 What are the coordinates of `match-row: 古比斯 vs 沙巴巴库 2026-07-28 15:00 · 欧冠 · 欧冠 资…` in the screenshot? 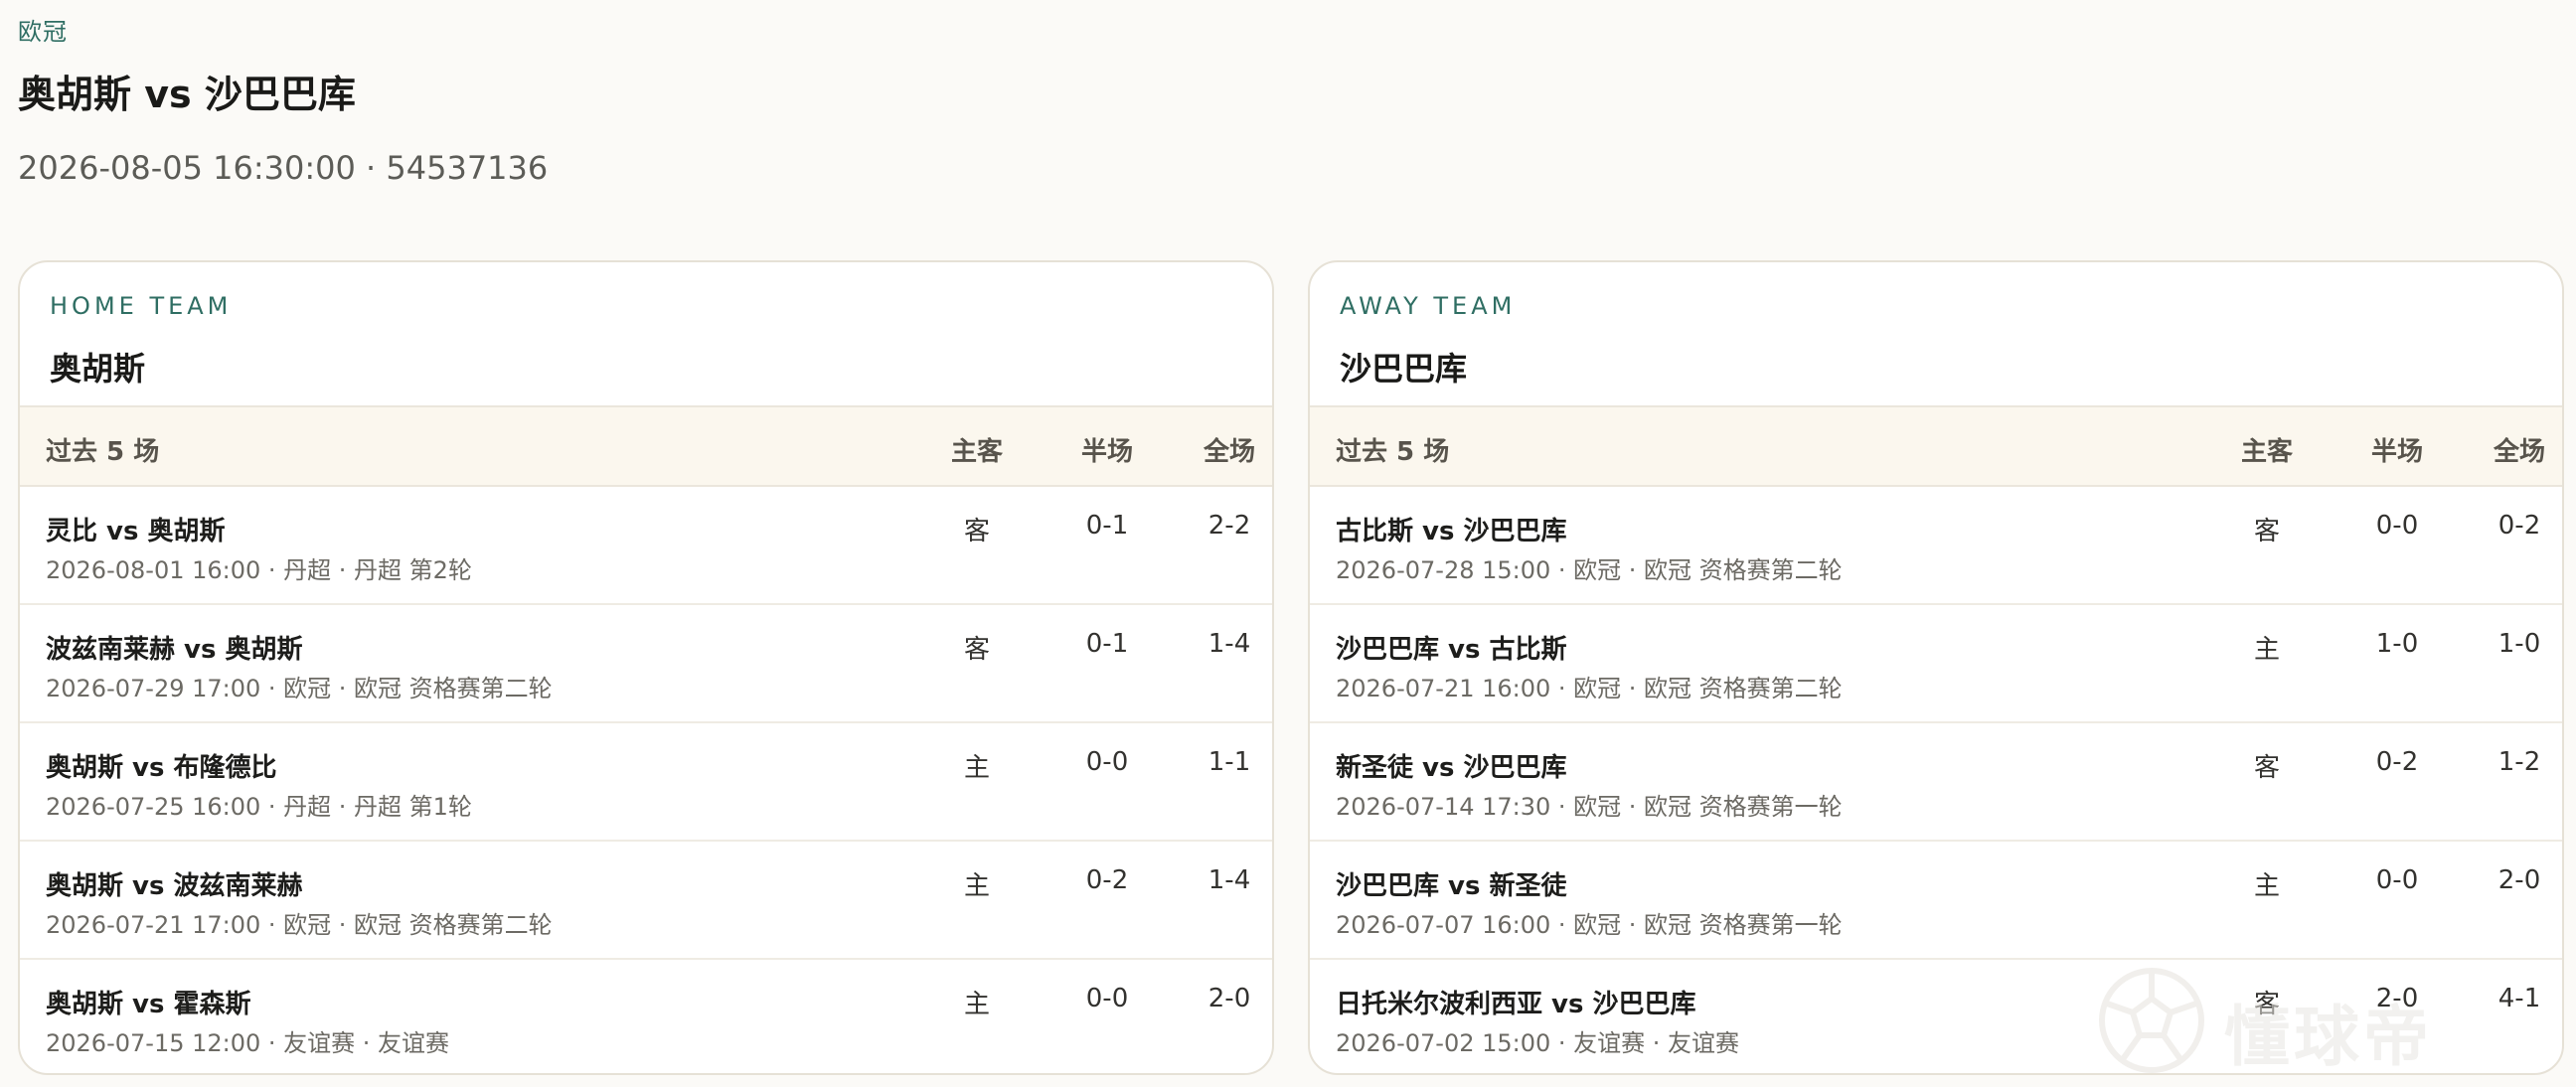 It's located at (1936, 546).